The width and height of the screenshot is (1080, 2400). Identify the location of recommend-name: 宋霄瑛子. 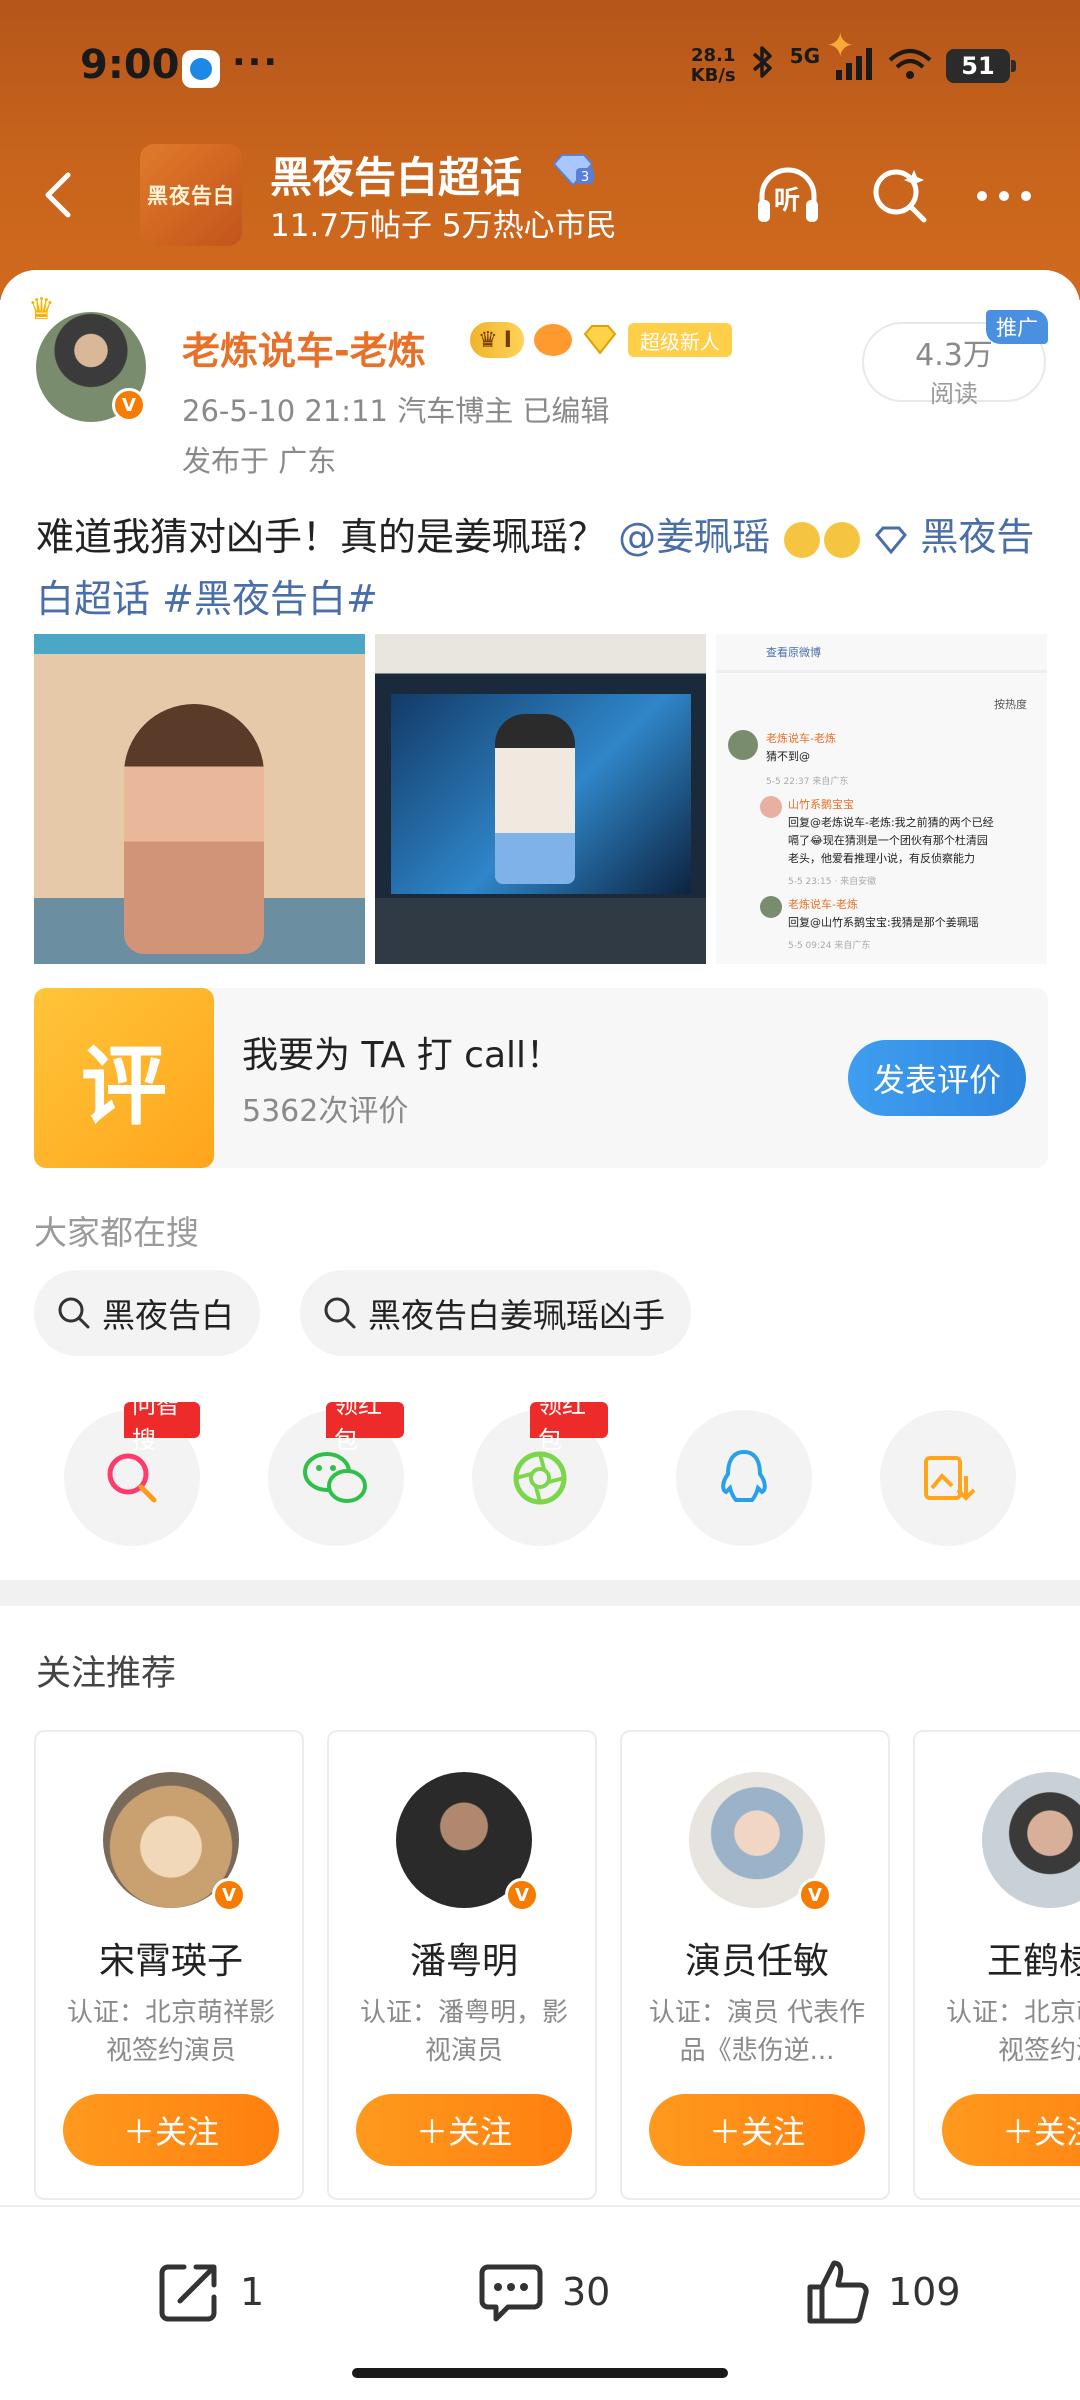
(170, 1961).